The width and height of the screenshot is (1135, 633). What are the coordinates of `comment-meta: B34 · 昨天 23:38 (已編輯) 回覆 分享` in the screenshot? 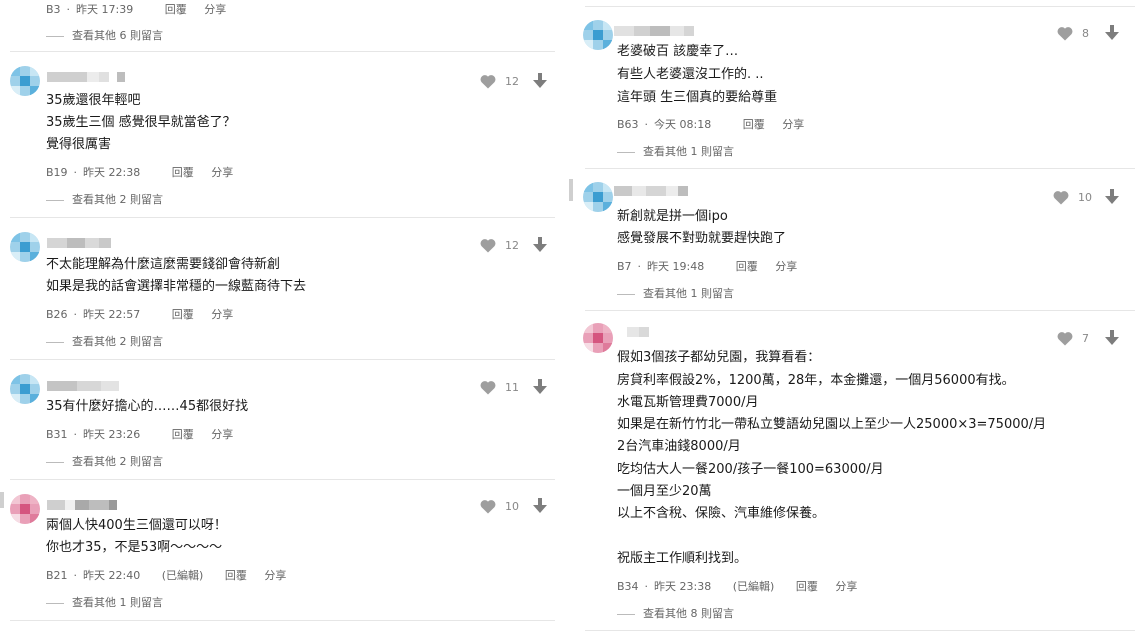 It's located at (737, 586).